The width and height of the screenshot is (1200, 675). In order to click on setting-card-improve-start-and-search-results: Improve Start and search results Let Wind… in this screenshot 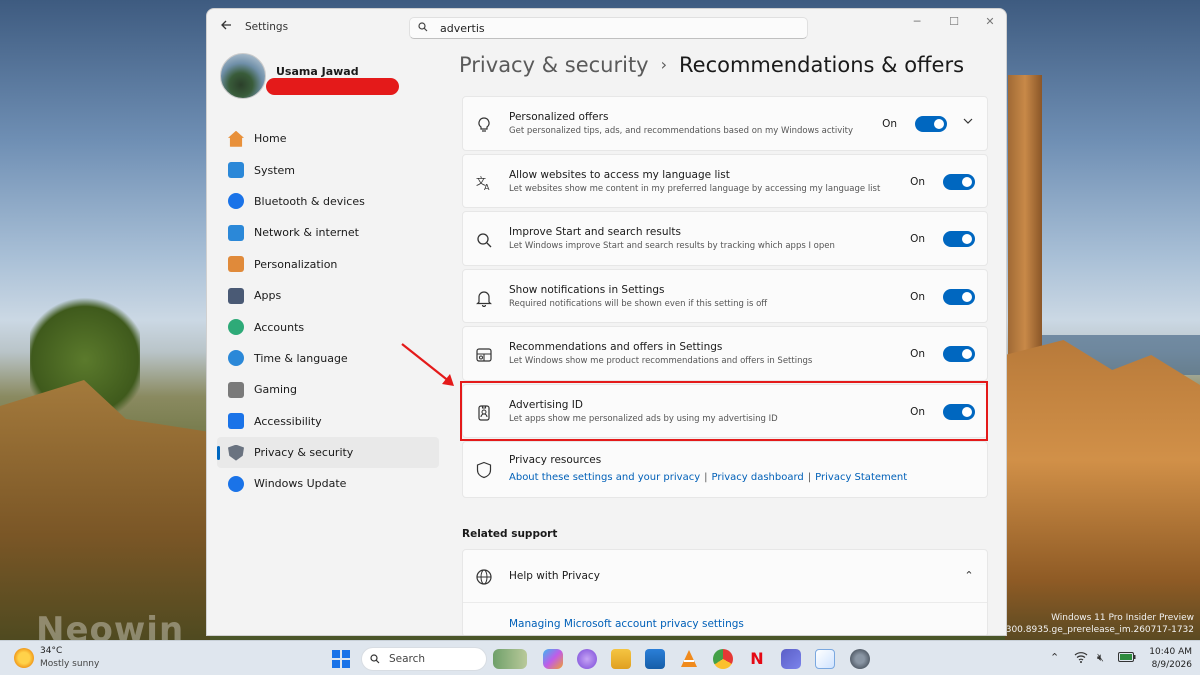, I will do `click(725, 238)`.